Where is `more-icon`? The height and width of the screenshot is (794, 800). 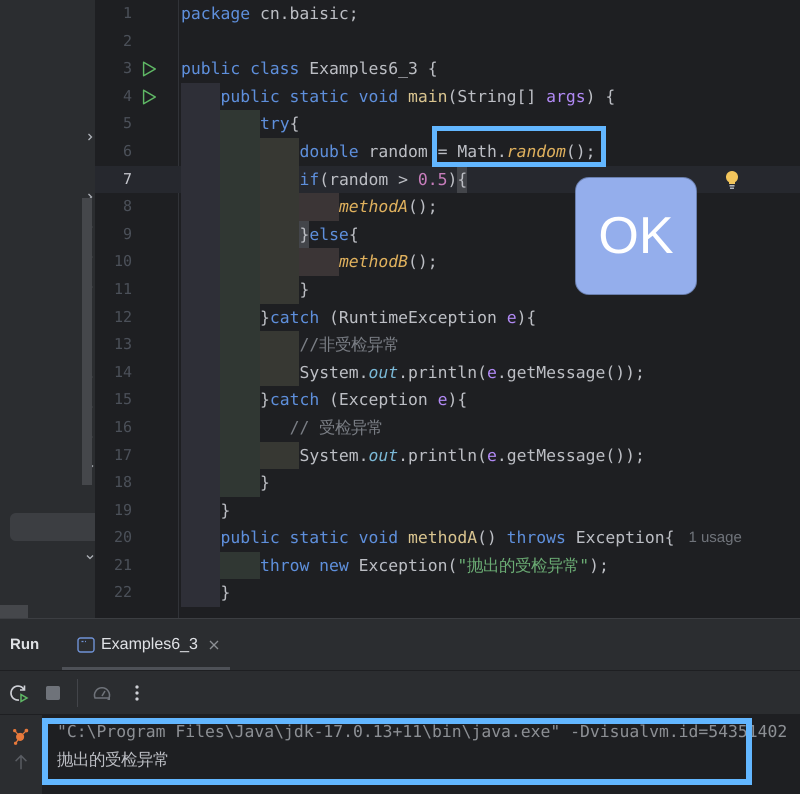
more-icon is located at coordinates (137, 692).